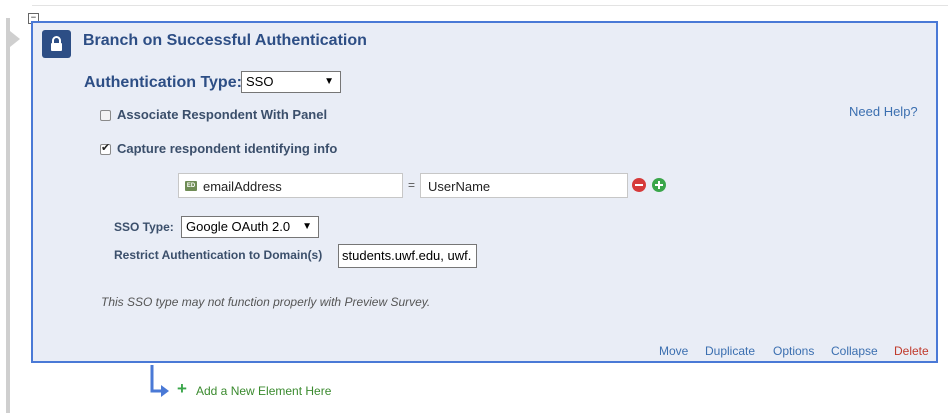 The image size is (948, 413). I want to click on duplicate-link: Duplicate, so click(730, 351).